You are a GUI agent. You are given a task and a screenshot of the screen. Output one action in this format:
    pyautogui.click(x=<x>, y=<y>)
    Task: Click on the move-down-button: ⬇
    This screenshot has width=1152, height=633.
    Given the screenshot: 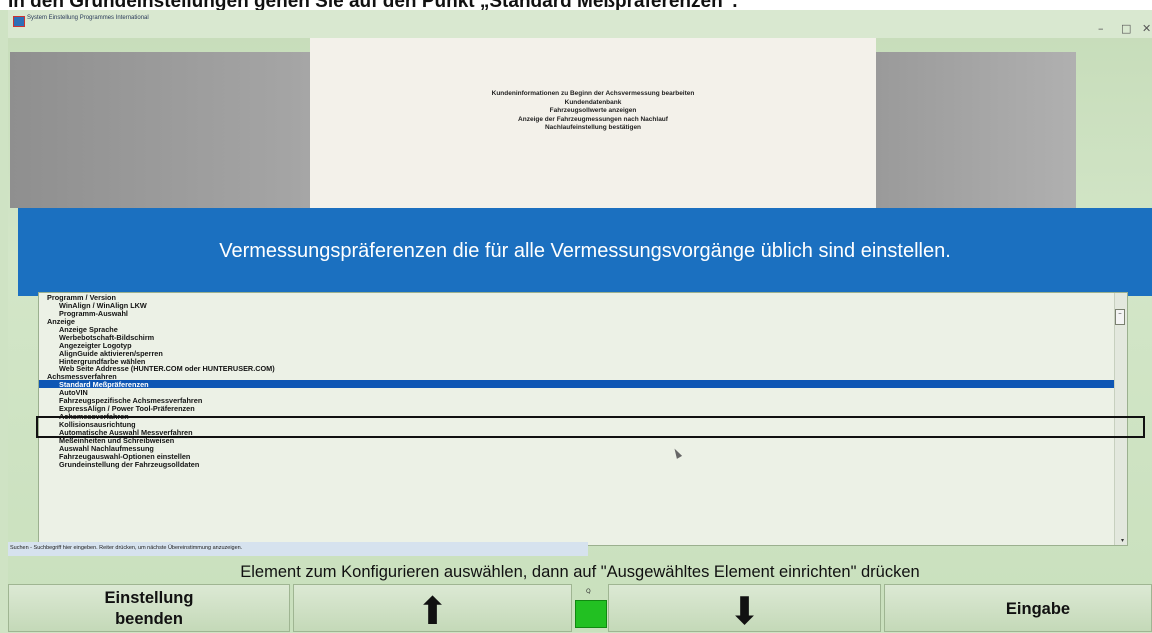 What is the action you would take?
    pyautogui.click(x=744, y=608)
    